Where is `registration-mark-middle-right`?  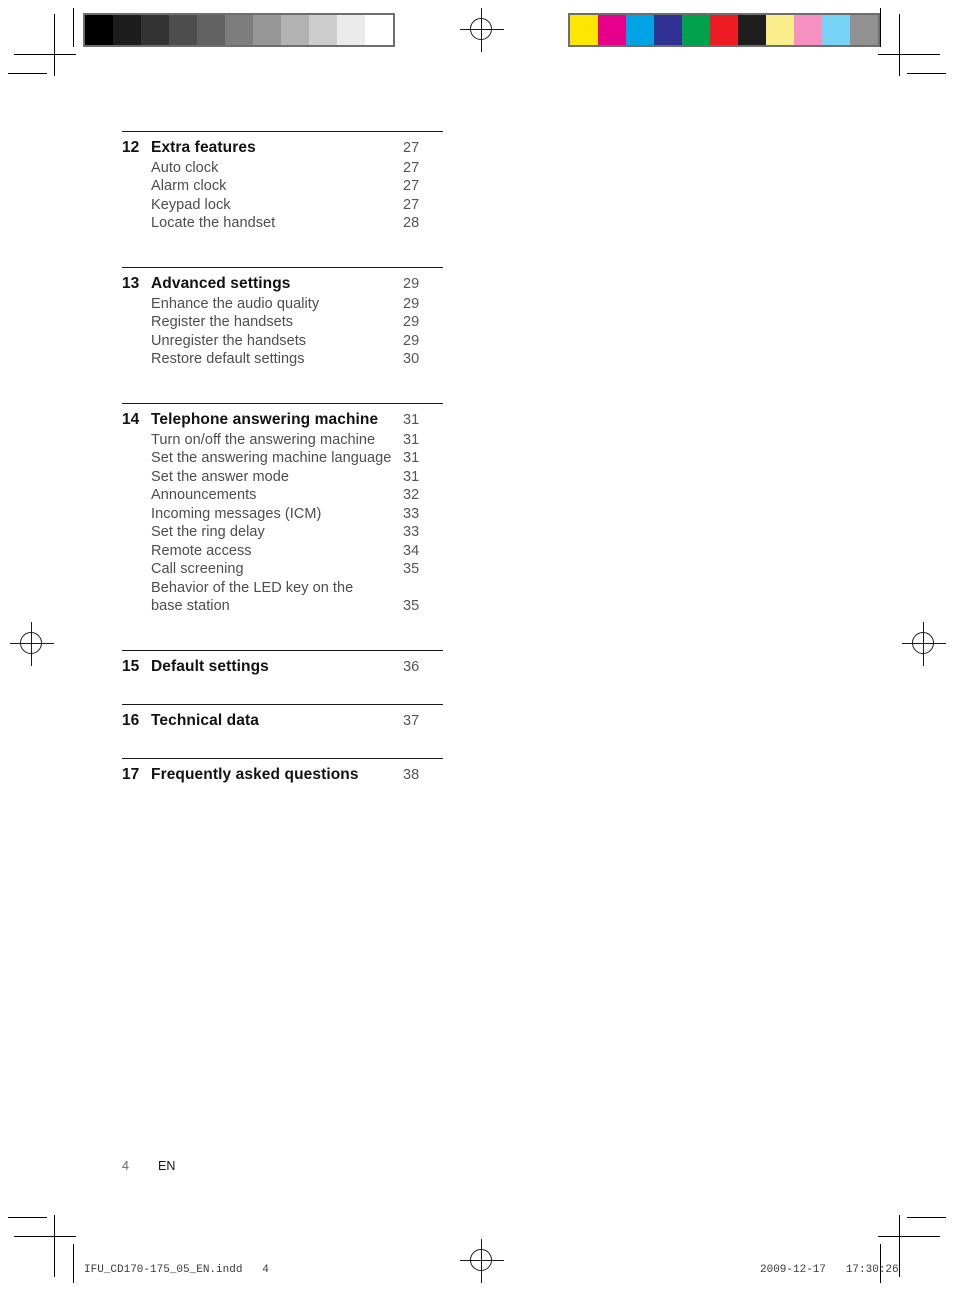
registration-mark-middle-right is located at coordinates (924, 644).